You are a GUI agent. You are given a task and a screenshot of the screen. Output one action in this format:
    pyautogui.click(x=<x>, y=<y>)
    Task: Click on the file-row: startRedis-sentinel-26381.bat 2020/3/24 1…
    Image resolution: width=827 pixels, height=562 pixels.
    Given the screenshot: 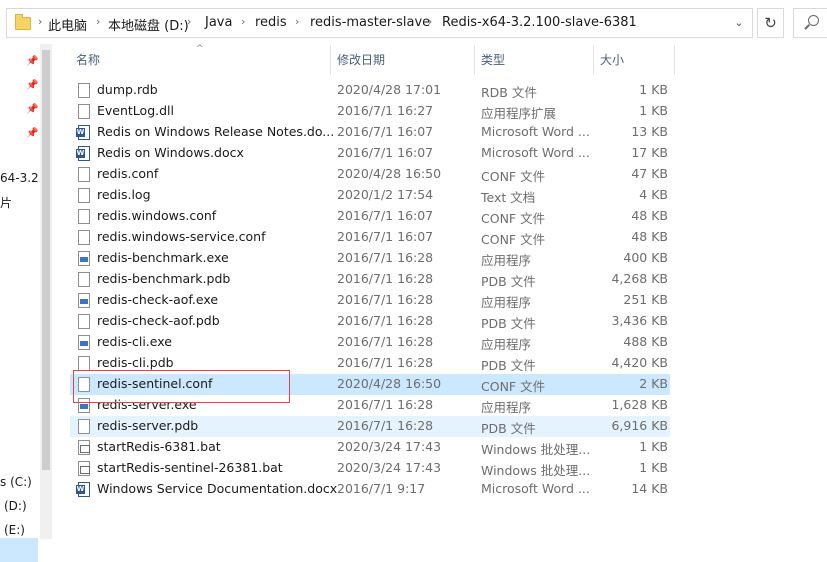 What is the action you would take?
    pyautogui.click(x=370, y=468)
    